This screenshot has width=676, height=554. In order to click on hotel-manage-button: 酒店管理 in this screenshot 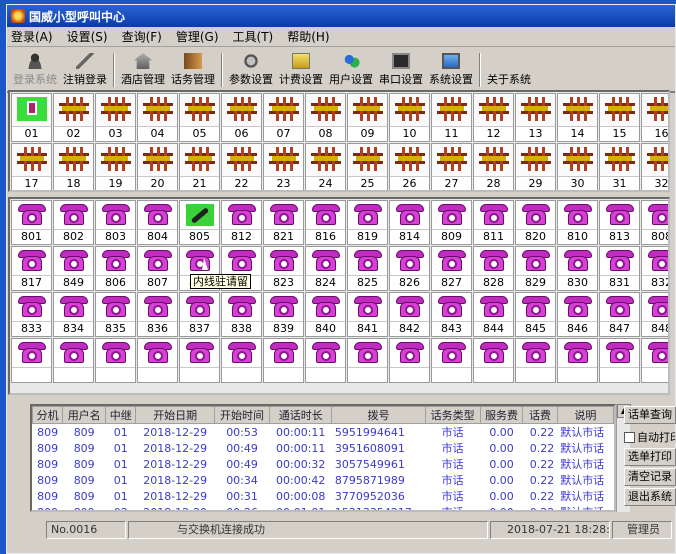, I will do `click(143, 70)`.